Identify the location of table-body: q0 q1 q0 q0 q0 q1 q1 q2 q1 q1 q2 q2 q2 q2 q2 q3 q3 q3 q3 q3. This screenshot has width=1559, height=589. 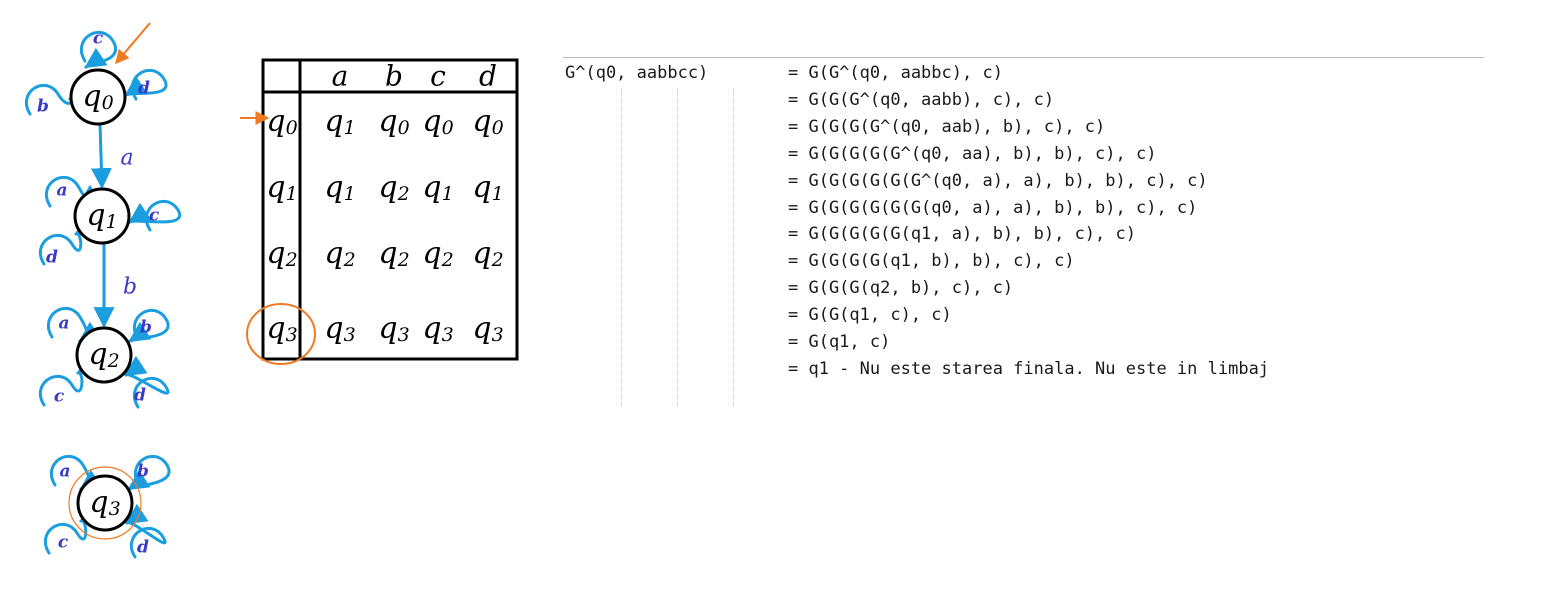
(372, 234).